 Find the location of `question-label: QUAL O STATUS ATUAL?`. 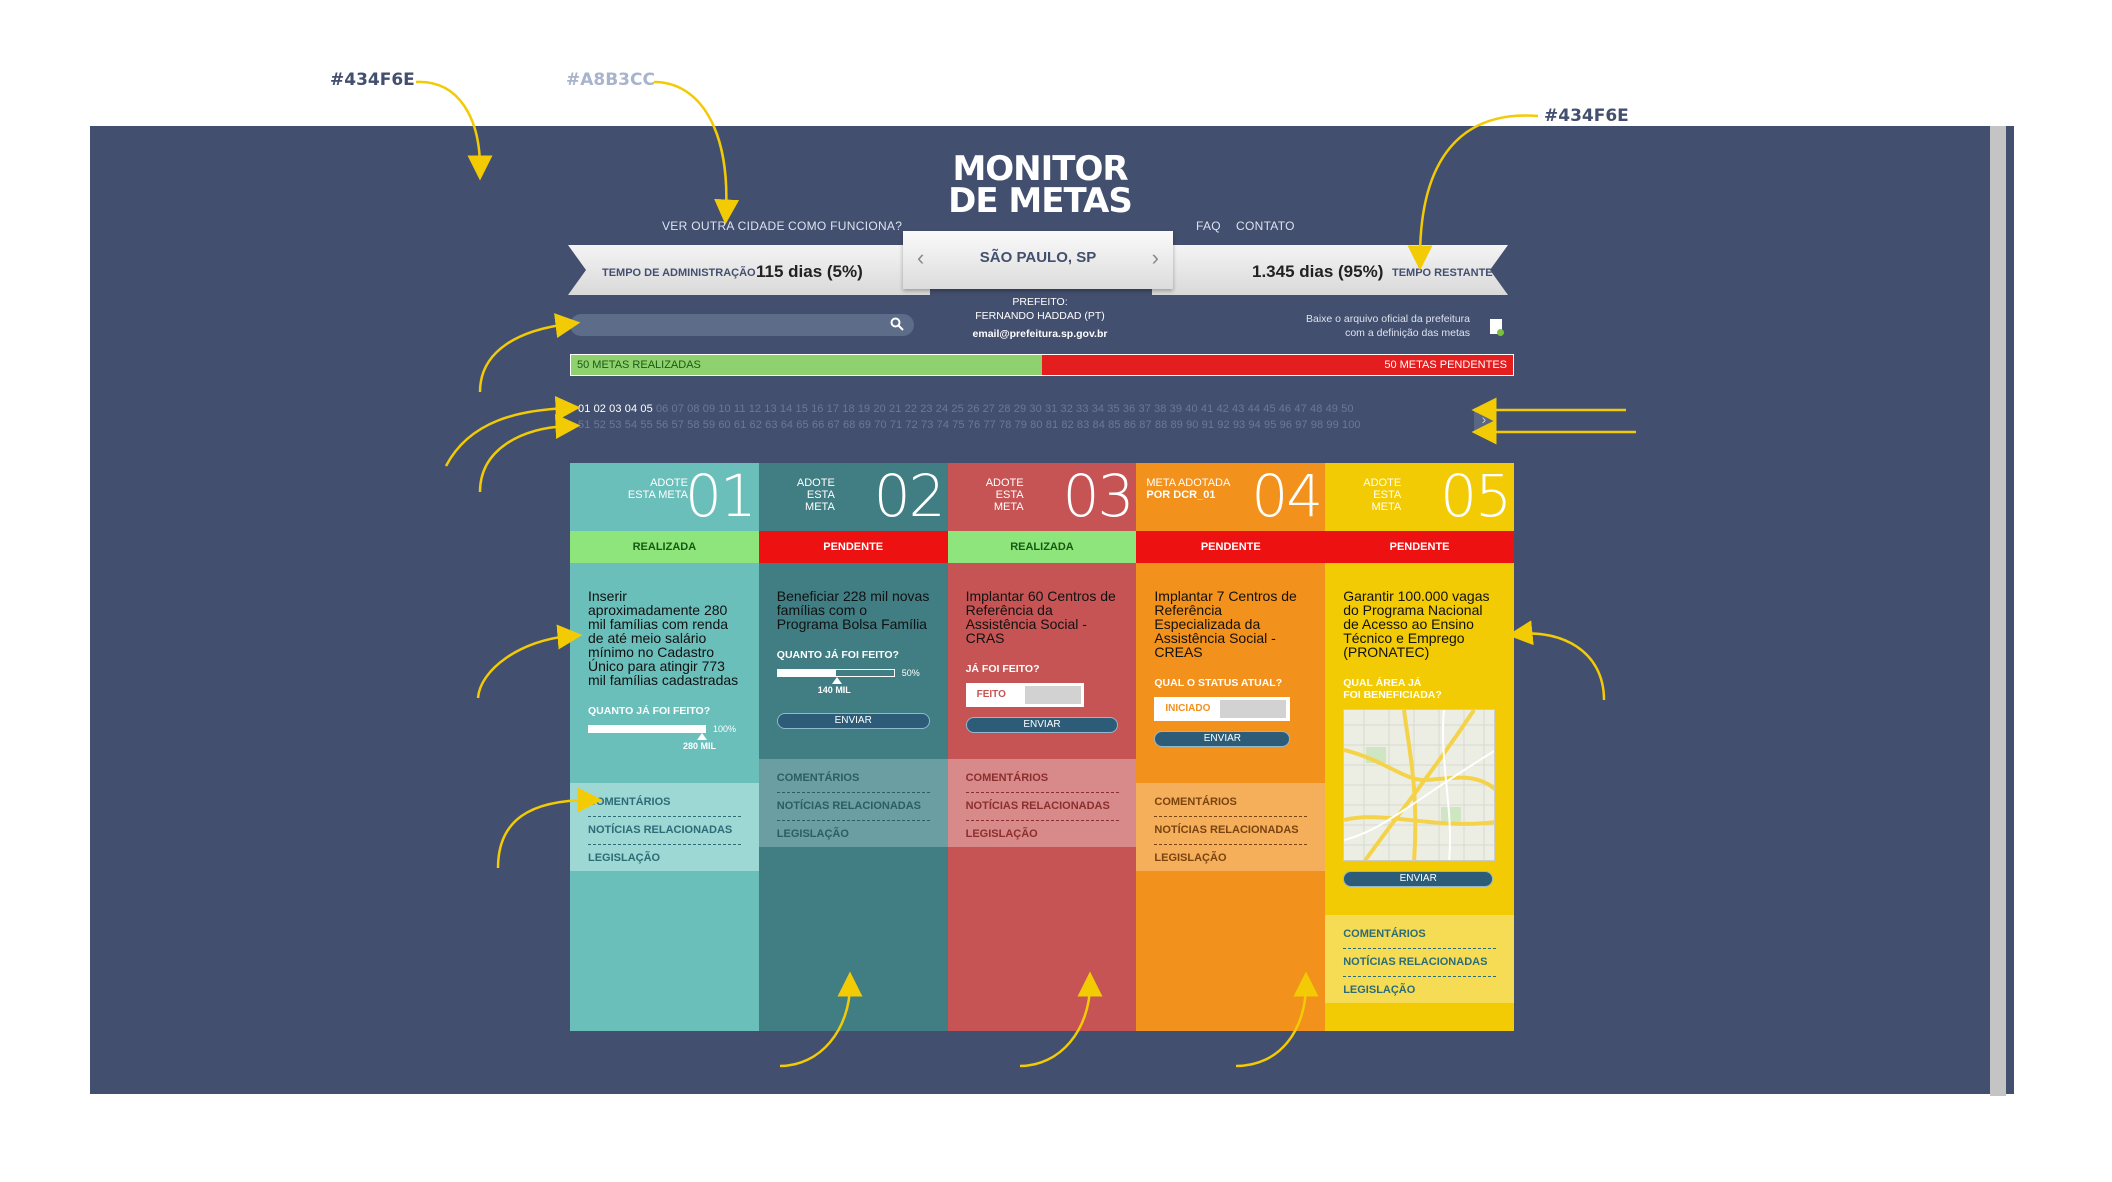

question-label: QUAL O STATUS ATUAL? is located at coordinates (1218, 683).